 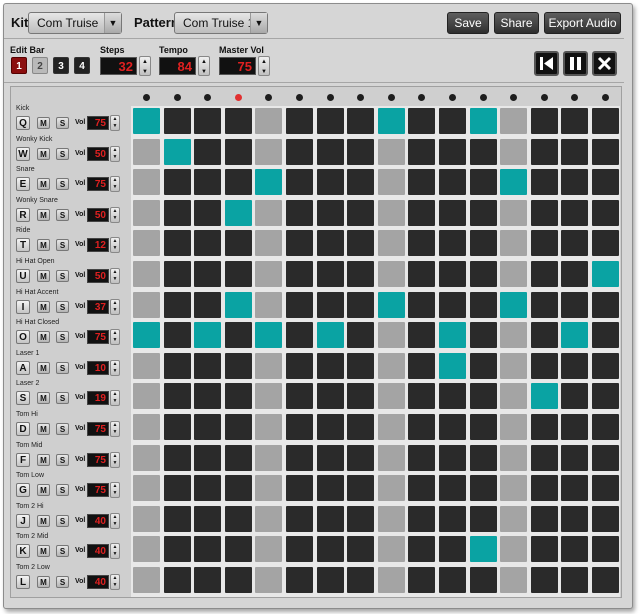 I want to click on track-volume-display: 10, so click(x=98, y=367).